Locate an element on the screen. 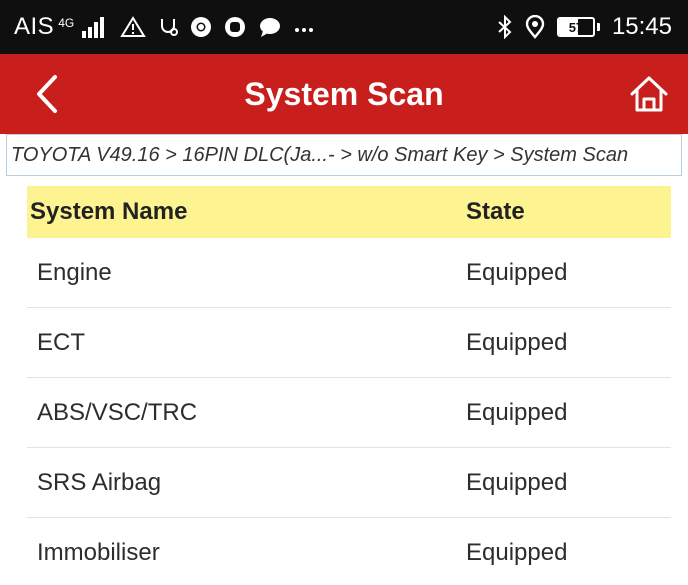 The image size is (688, 585). more-notifications-icon is located at coordinates (304, 27).